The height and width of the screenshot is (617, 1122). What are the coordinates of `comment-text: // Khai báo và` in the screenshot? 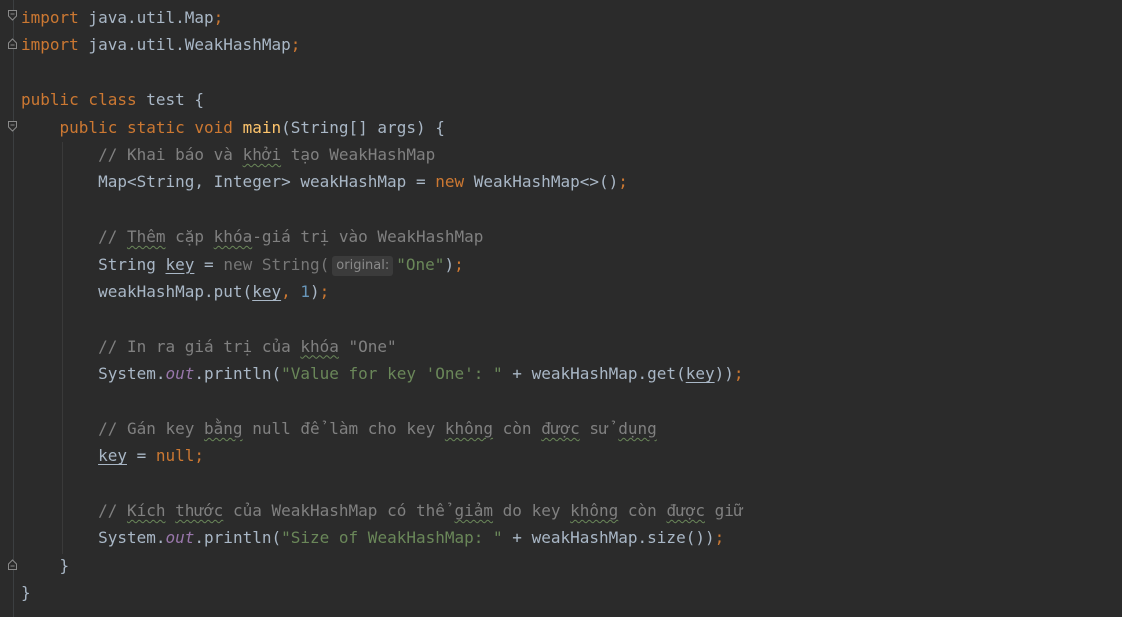 It's located at (170, 154).